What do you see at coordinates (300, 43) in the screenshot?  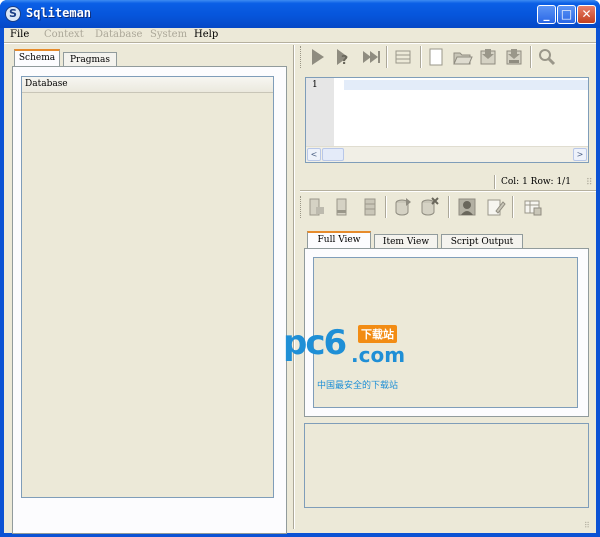 I see `menu-divider` at bounding box center [300, 43].